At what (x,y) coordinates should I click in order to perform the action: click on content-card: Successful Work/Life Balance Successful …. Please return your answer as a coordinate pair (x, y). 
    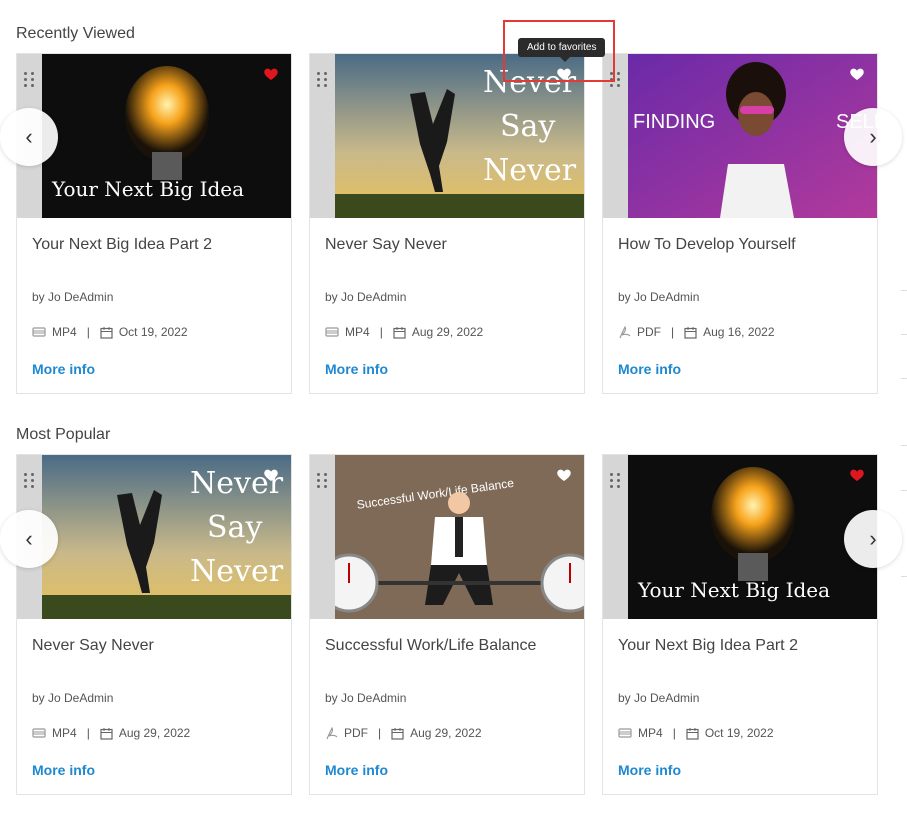
    Looking at the image, I should click on (447, 624).